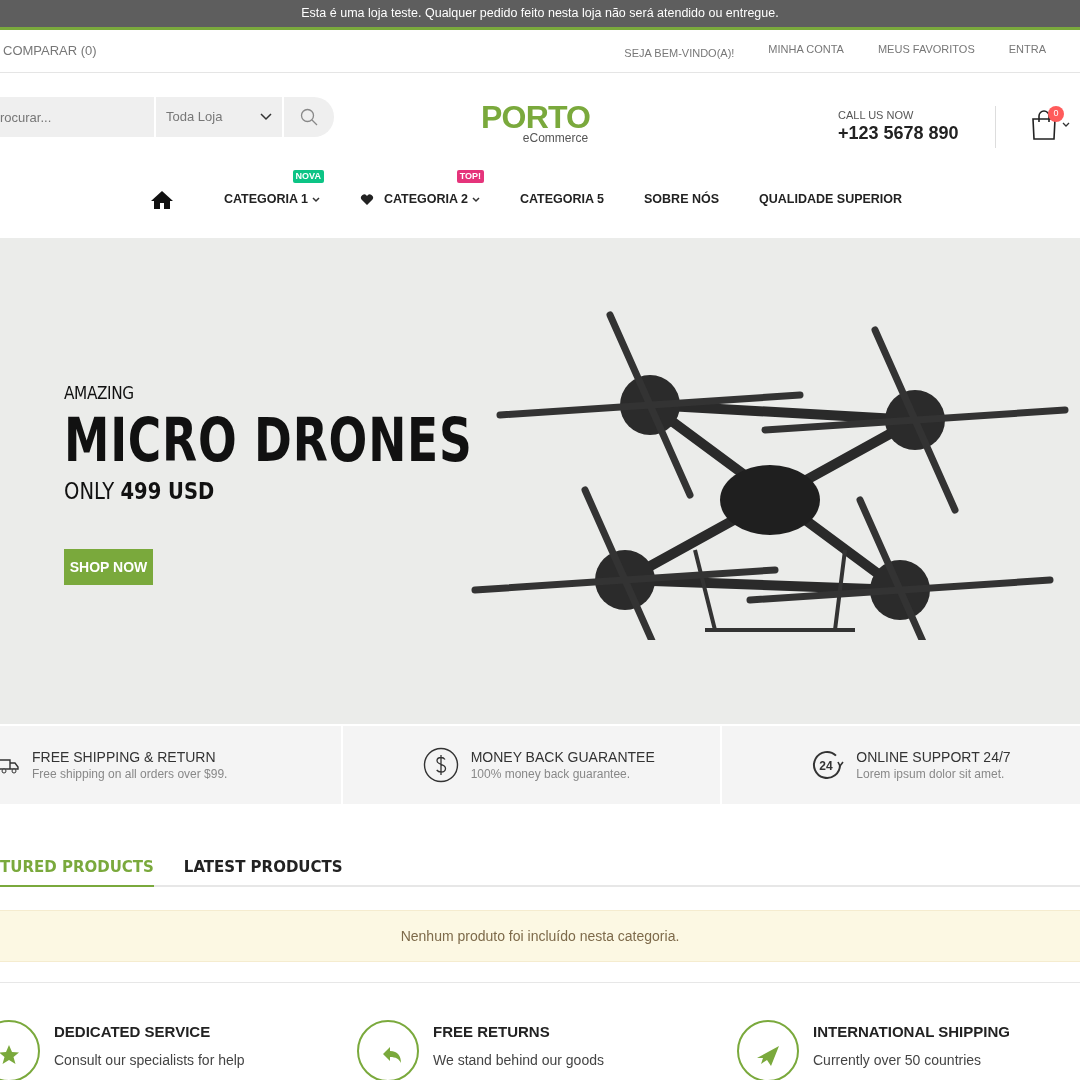 This screenshot has width=1080, height=1080. I want to click on phone-number: +123 5678 890, so click(898, 133).